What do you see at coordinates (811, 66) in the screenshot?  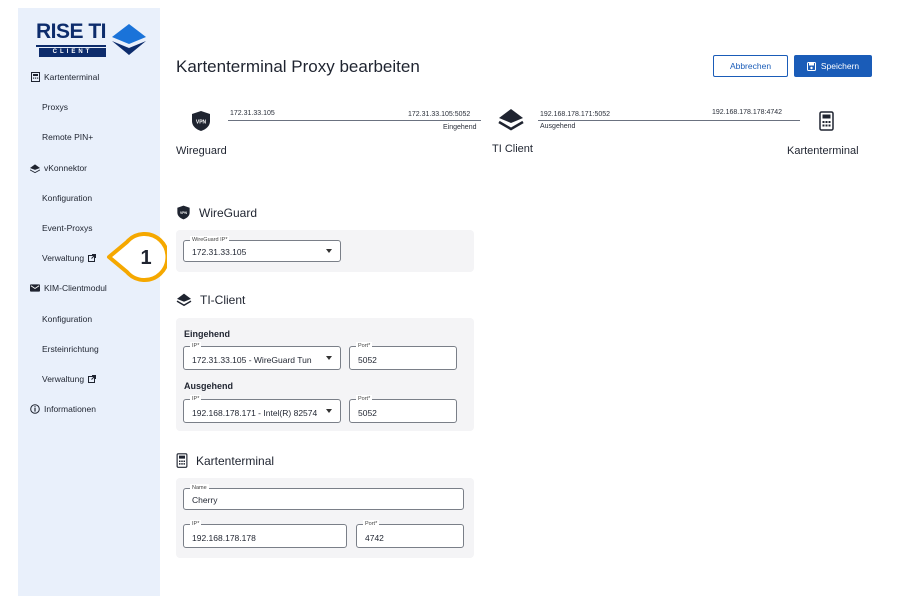 I see `floppy-disk-icon` at bounding box center [811, 66].